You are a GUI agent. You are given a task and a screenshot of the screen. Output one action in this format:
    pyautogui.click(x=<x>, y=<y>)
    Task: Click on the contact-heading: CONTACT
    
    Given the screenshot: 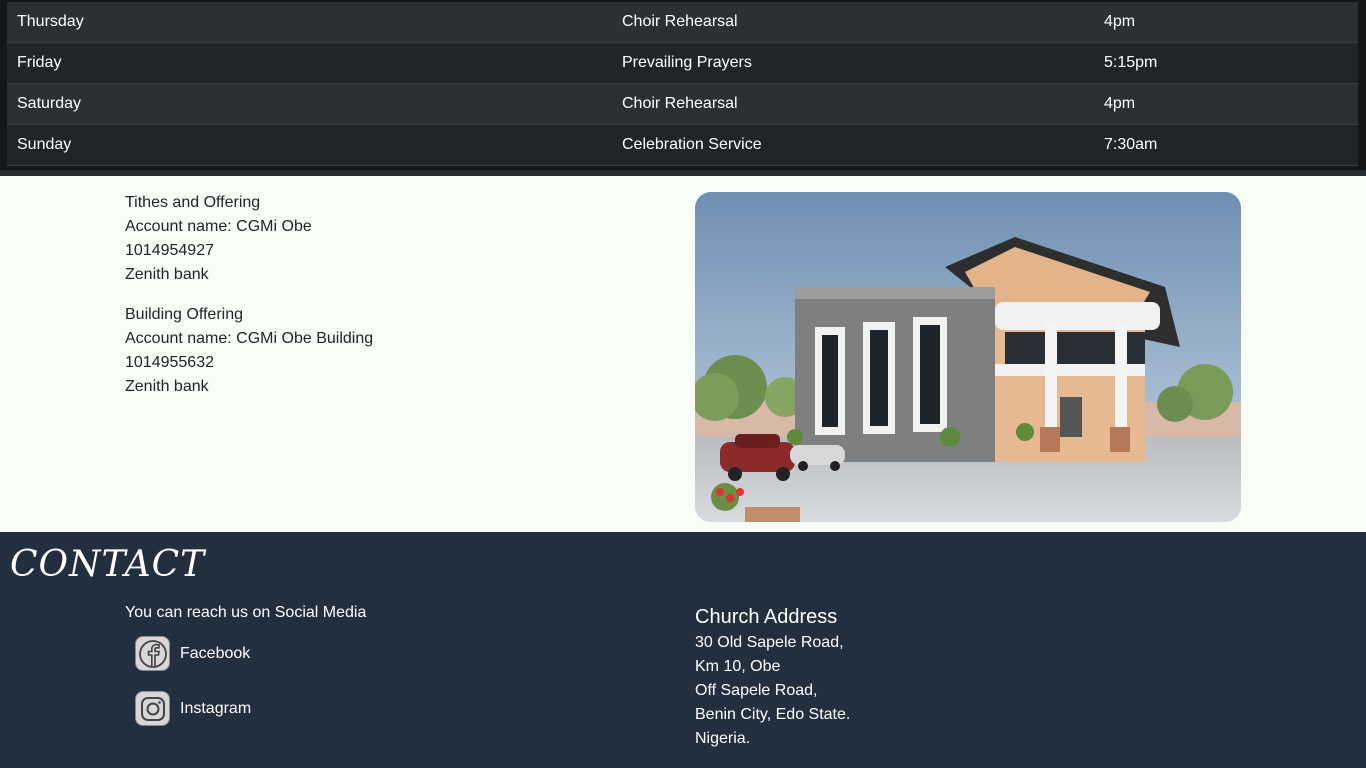 What is the action you would take?
    pyautogui.click(x=108, y=564)
    